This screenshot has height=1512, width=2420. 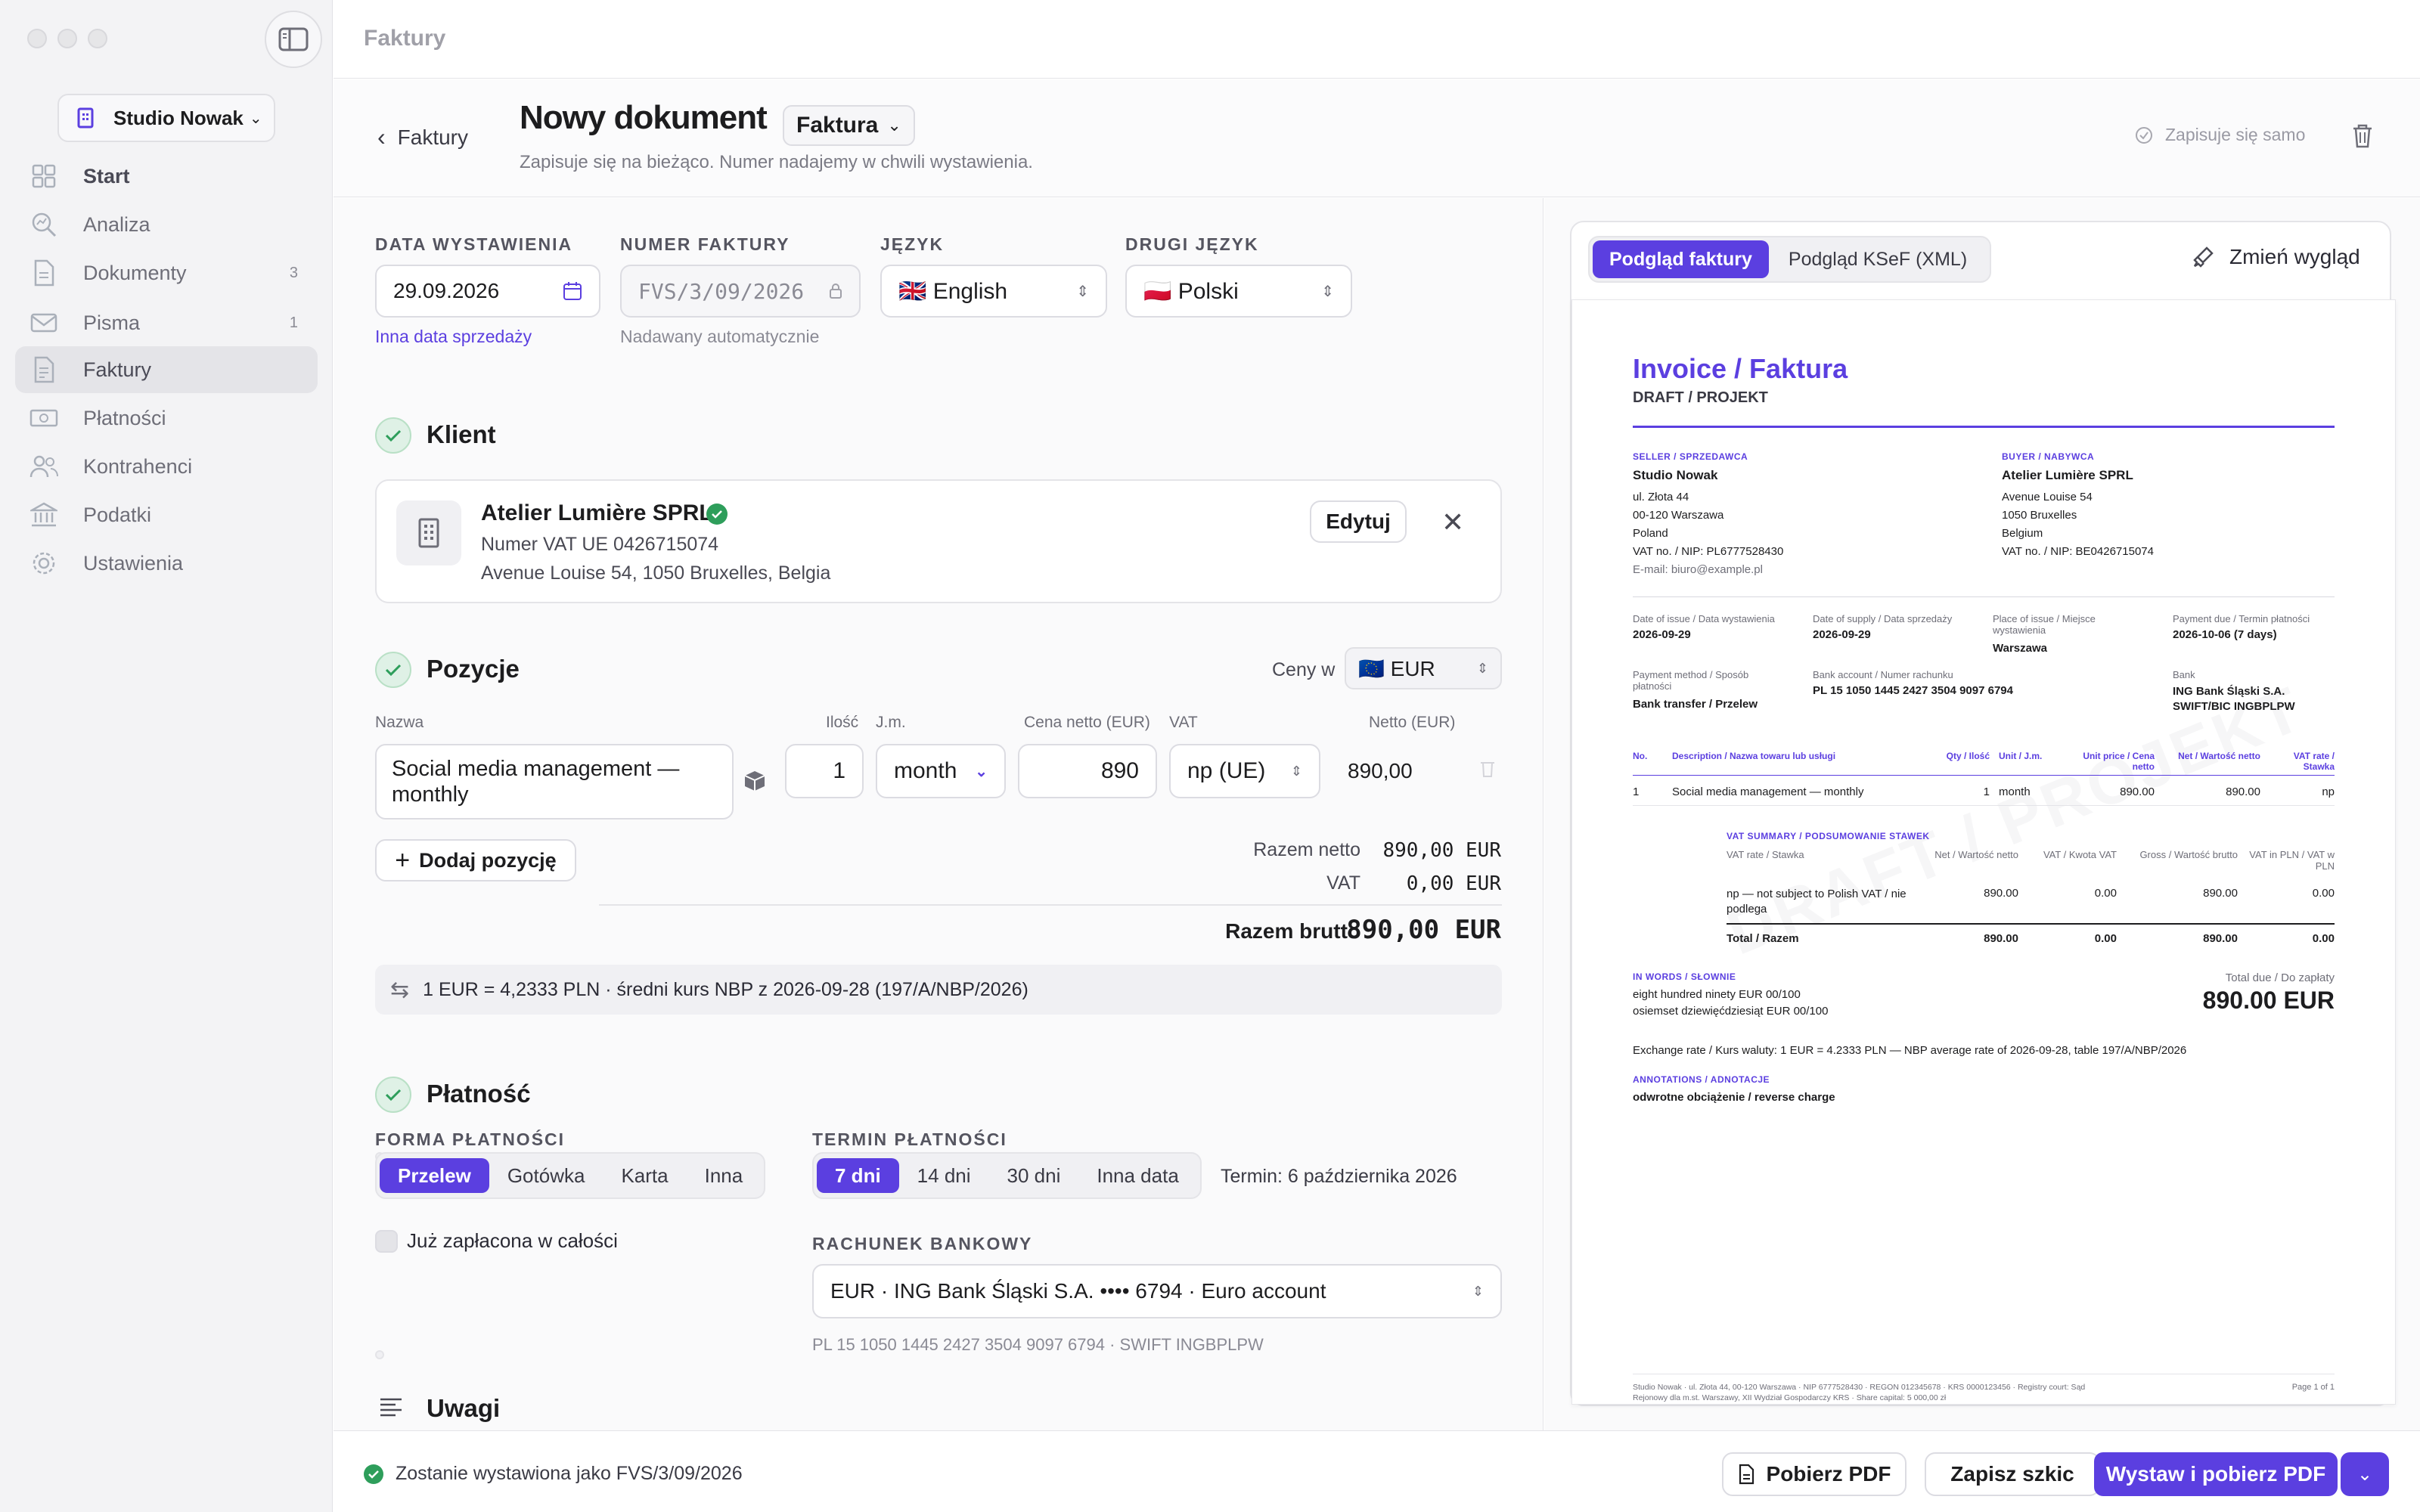 What do you see at coordinates (1814, 1474) in the screenshot?
I see `download-pdf-button: Pobierz PDF` at bounding box center [1814, 1474].